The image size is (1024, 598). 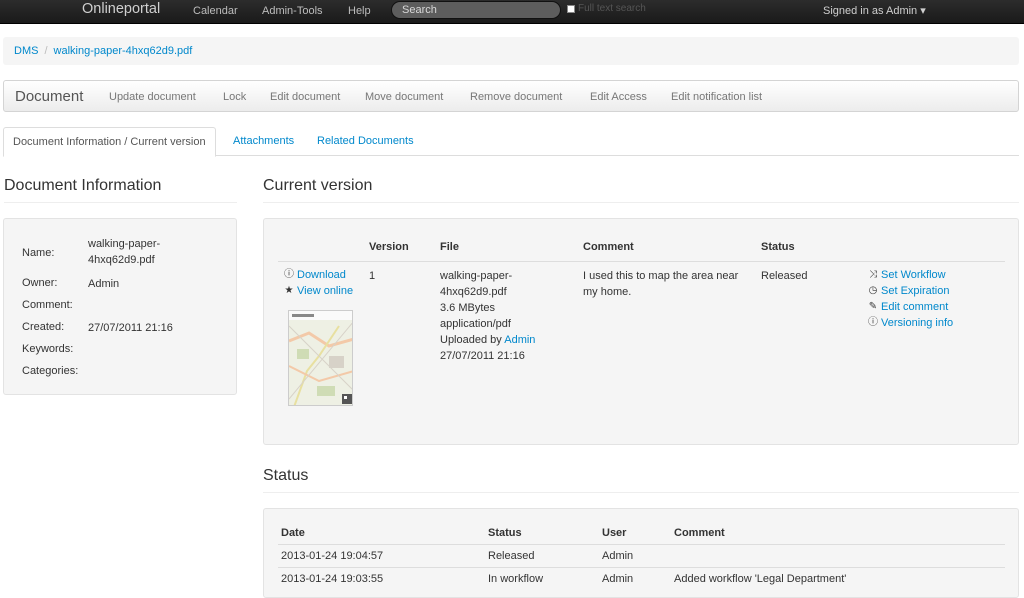 What do you see at coordinates (48, 349) in the screenshot?
I see `keywords-label: Keywords:` at bounding box center [48, 349].